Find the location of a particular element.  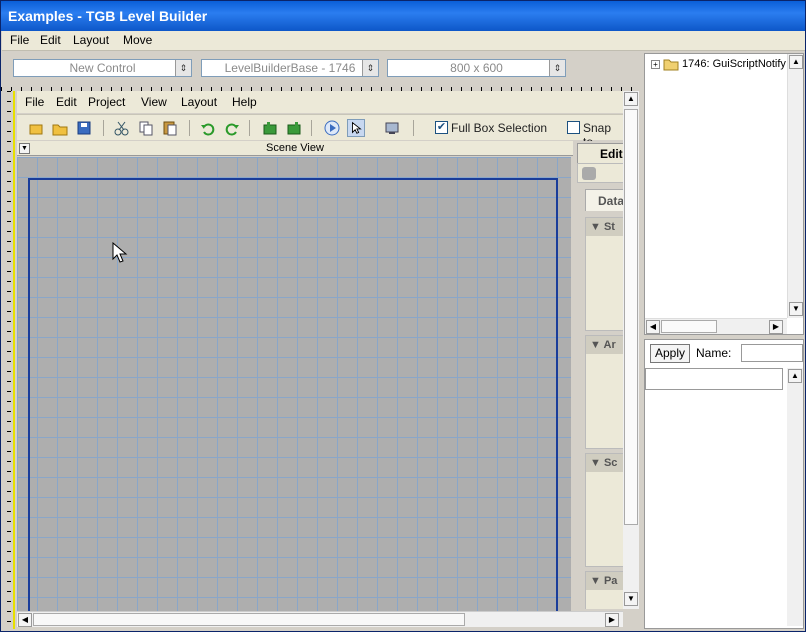

tree-item: 1746: GuiScriptNotifyCtrl is located at coordinates (734, 64).